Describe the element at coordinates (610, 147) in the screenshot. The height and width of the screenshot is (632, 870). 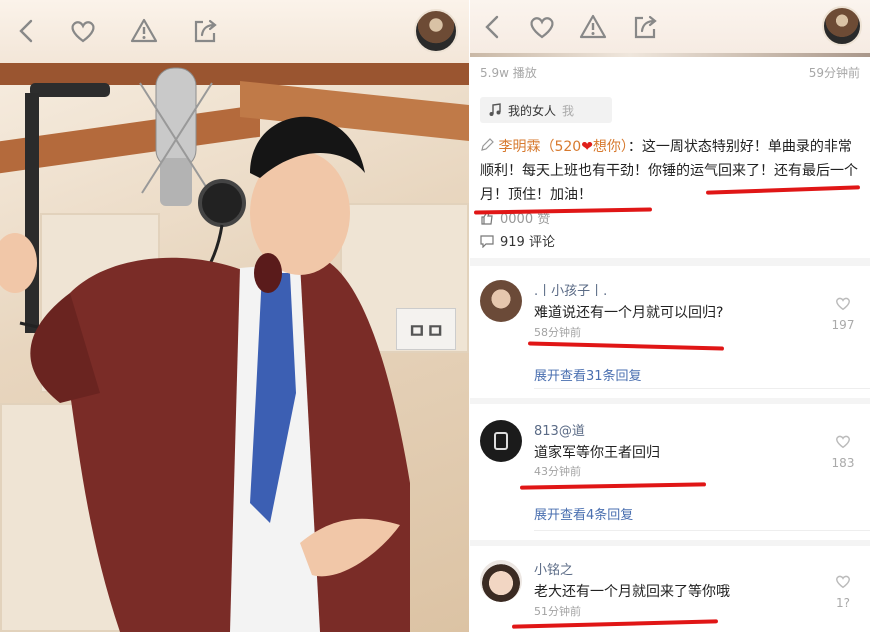
I see `post-author-suffix: 想你）` at that location.